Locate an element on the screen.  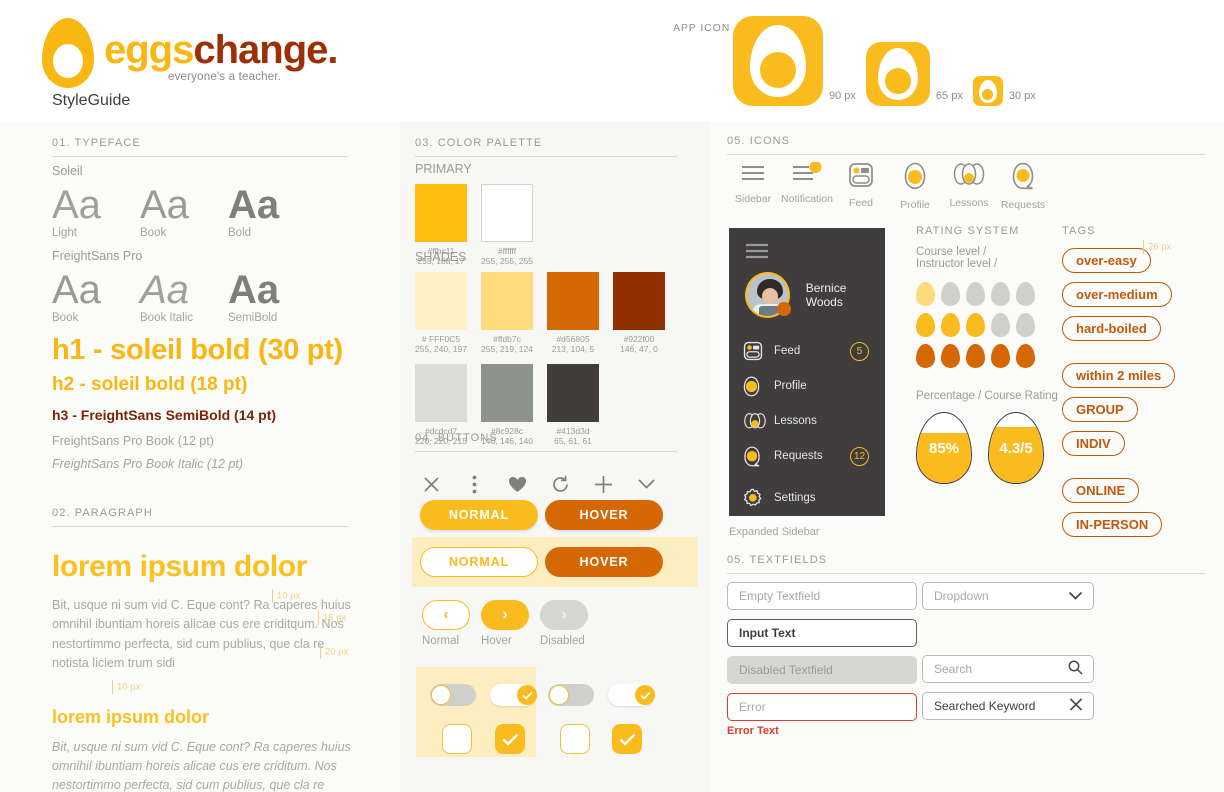
icon-label: Feed is located at coordinates (861, 203).